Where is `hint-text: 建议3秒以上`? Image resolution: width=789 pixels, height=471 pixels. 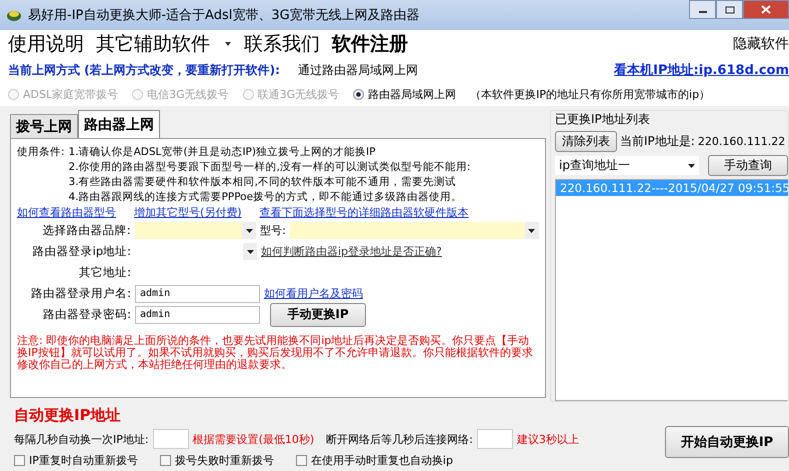
hint-text: 建议3秒以上 is located at coordinates (547, 439).